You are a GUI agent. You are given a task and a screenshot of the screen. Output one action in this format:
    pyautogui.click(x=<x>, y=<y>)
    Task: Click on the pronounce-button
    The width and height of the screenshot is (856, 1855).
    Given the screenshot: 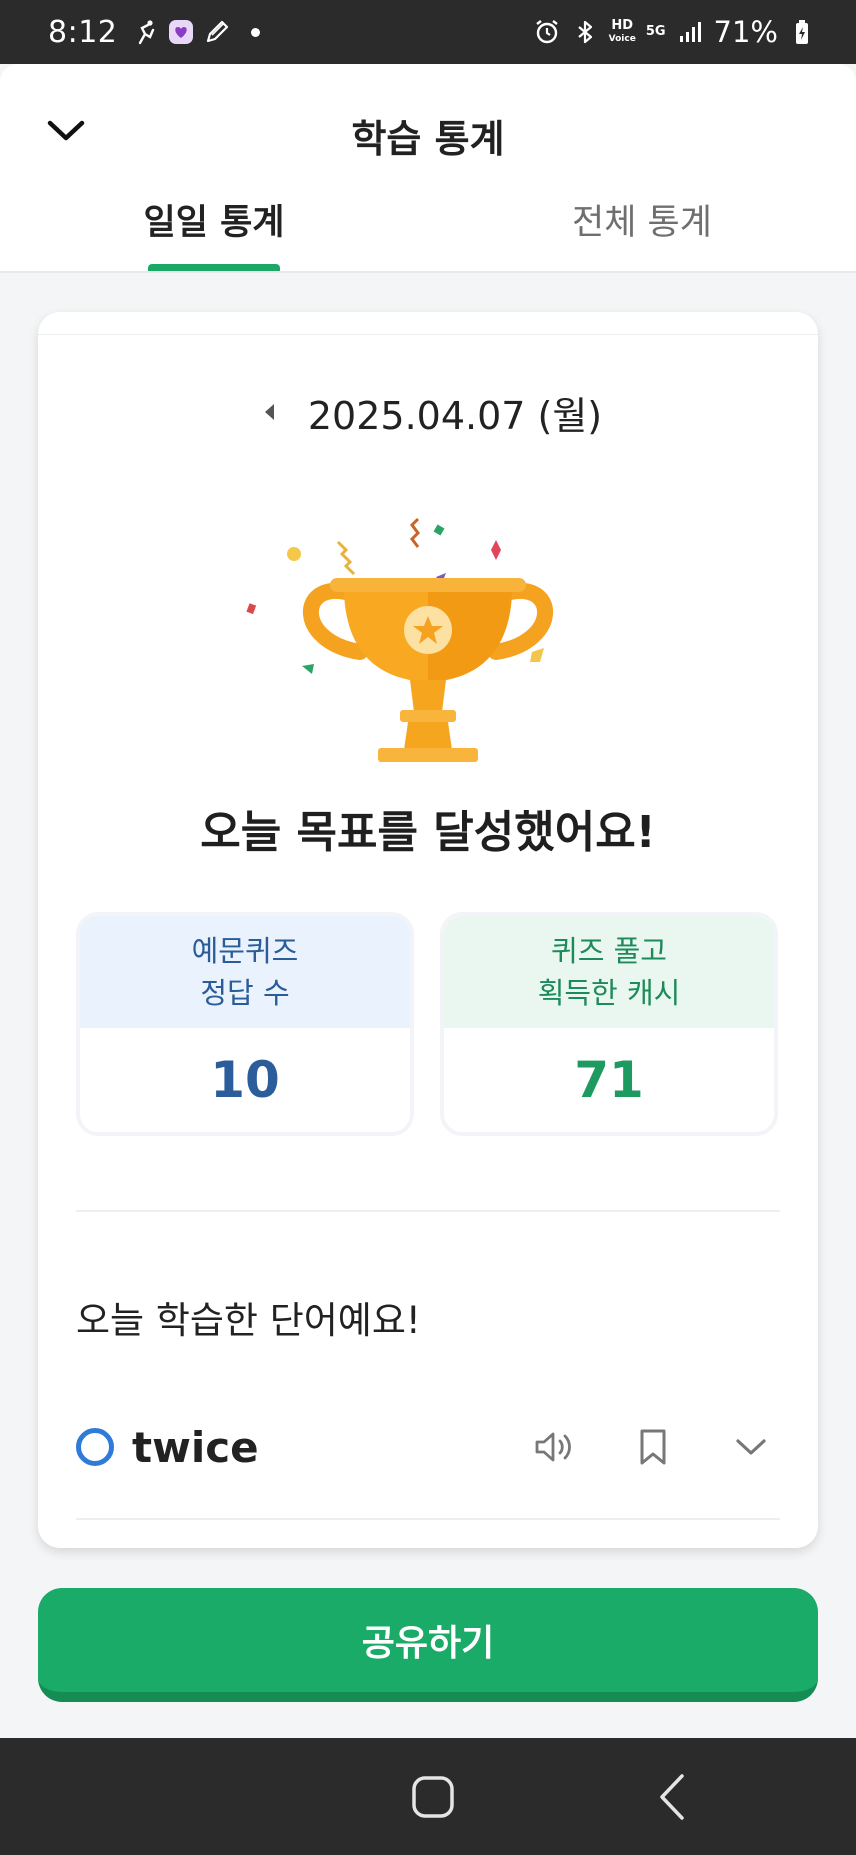 What is the action you would take?
    pyautogui.click(x=555, y=1447)
    